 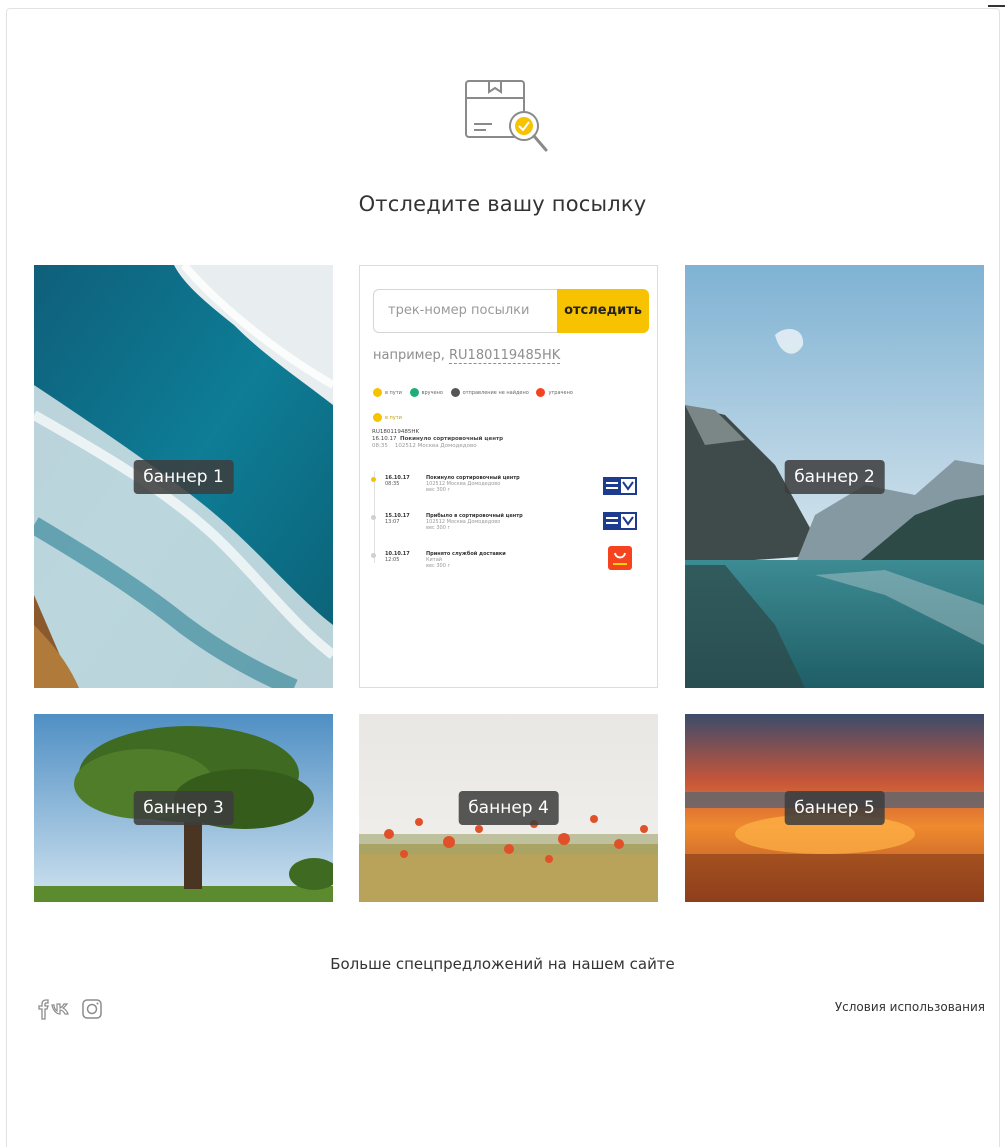 What do you see at coordinates (414, 392) in the screenshot?
I see `green-dot-icon` at bounding box center [414, 392].